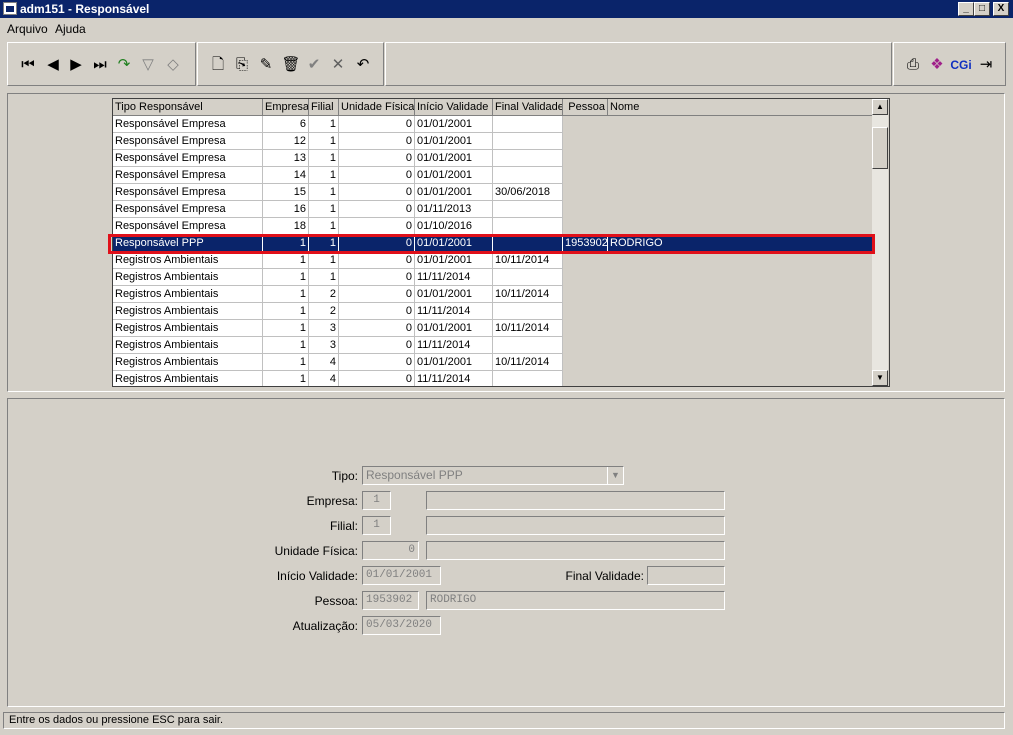 Image resolution: width=1013 pixels, height=735 pixels. Describe the element at coordinates (188, 107) in the screenshot. I see `col-tipo-responsavel-header: Tipo Responsável` at that location.